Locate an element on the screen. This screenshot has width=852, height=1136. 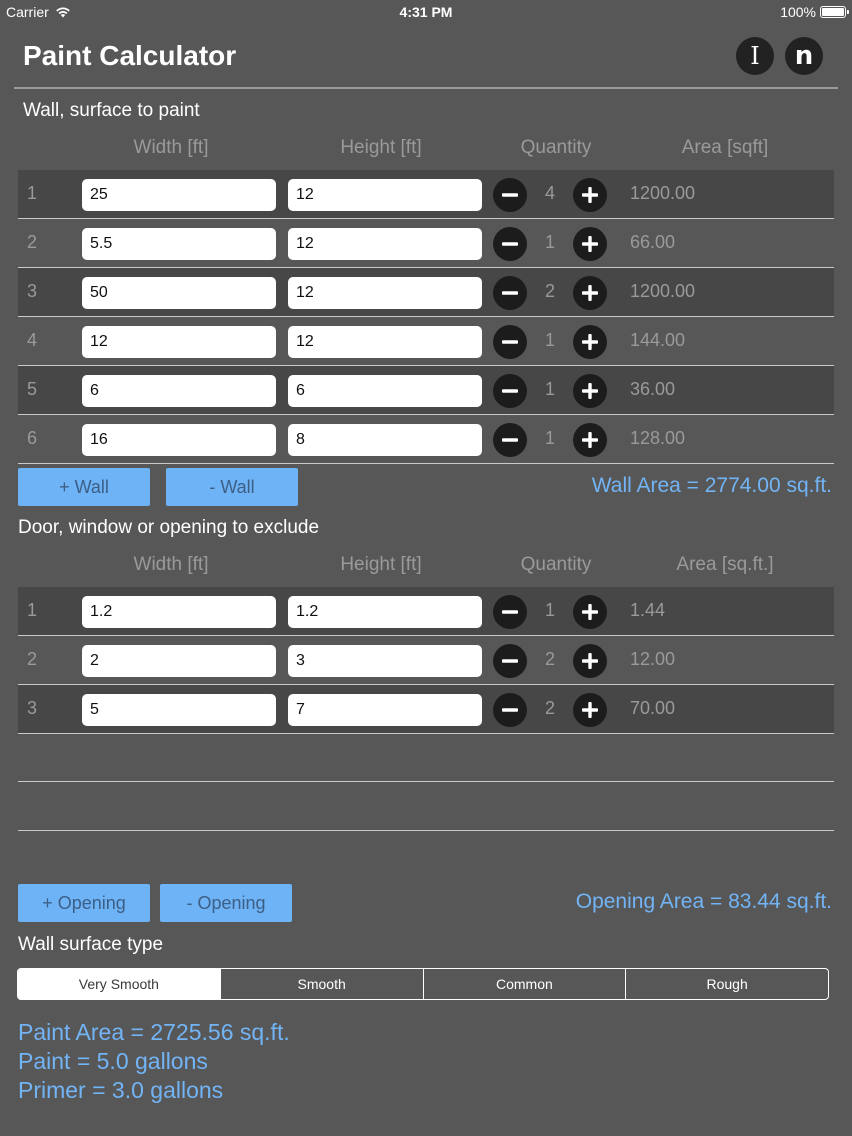
surface-option-smooth: Smooth is located at coordinates (321, 984).